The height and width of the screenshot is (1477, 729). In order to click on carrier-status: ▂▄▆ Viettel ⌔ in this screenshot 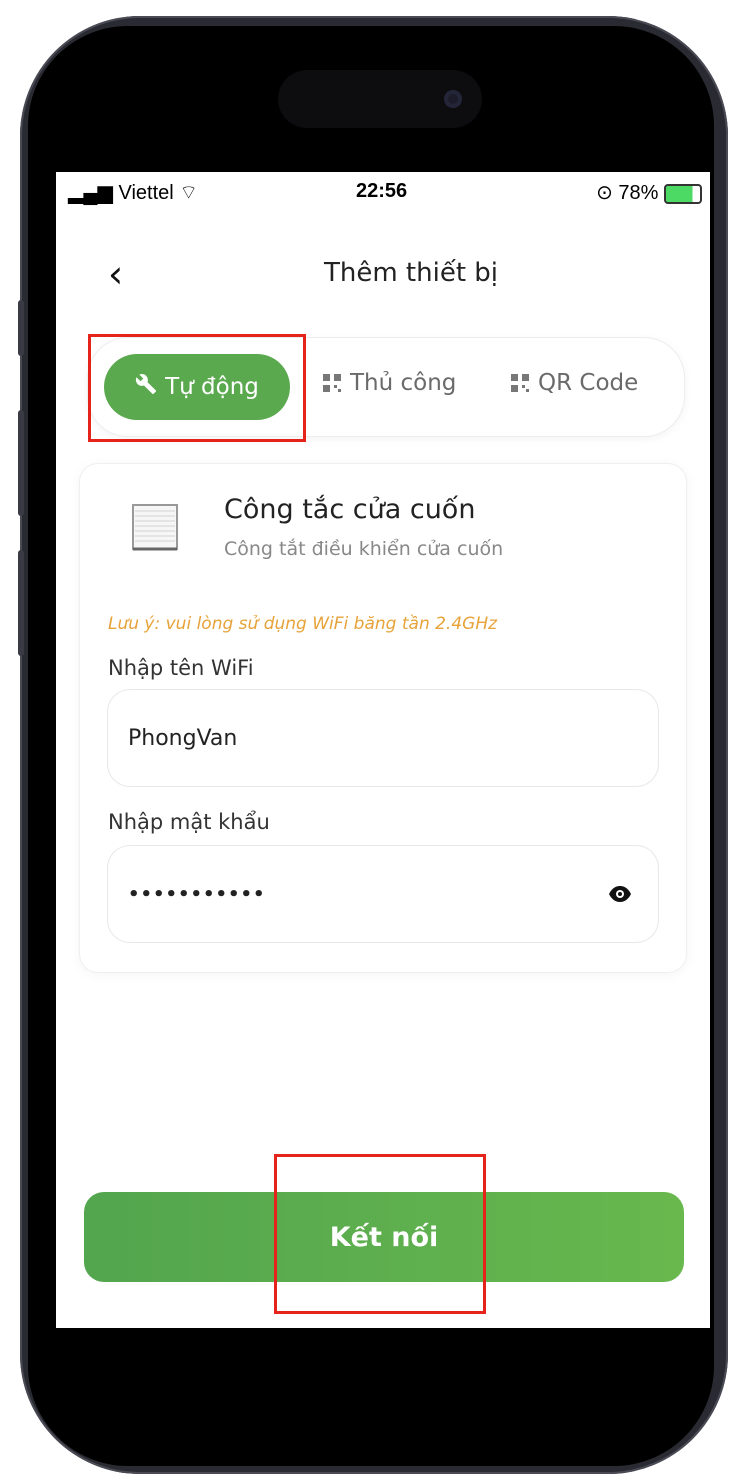, I will do `click(133, 192)`.